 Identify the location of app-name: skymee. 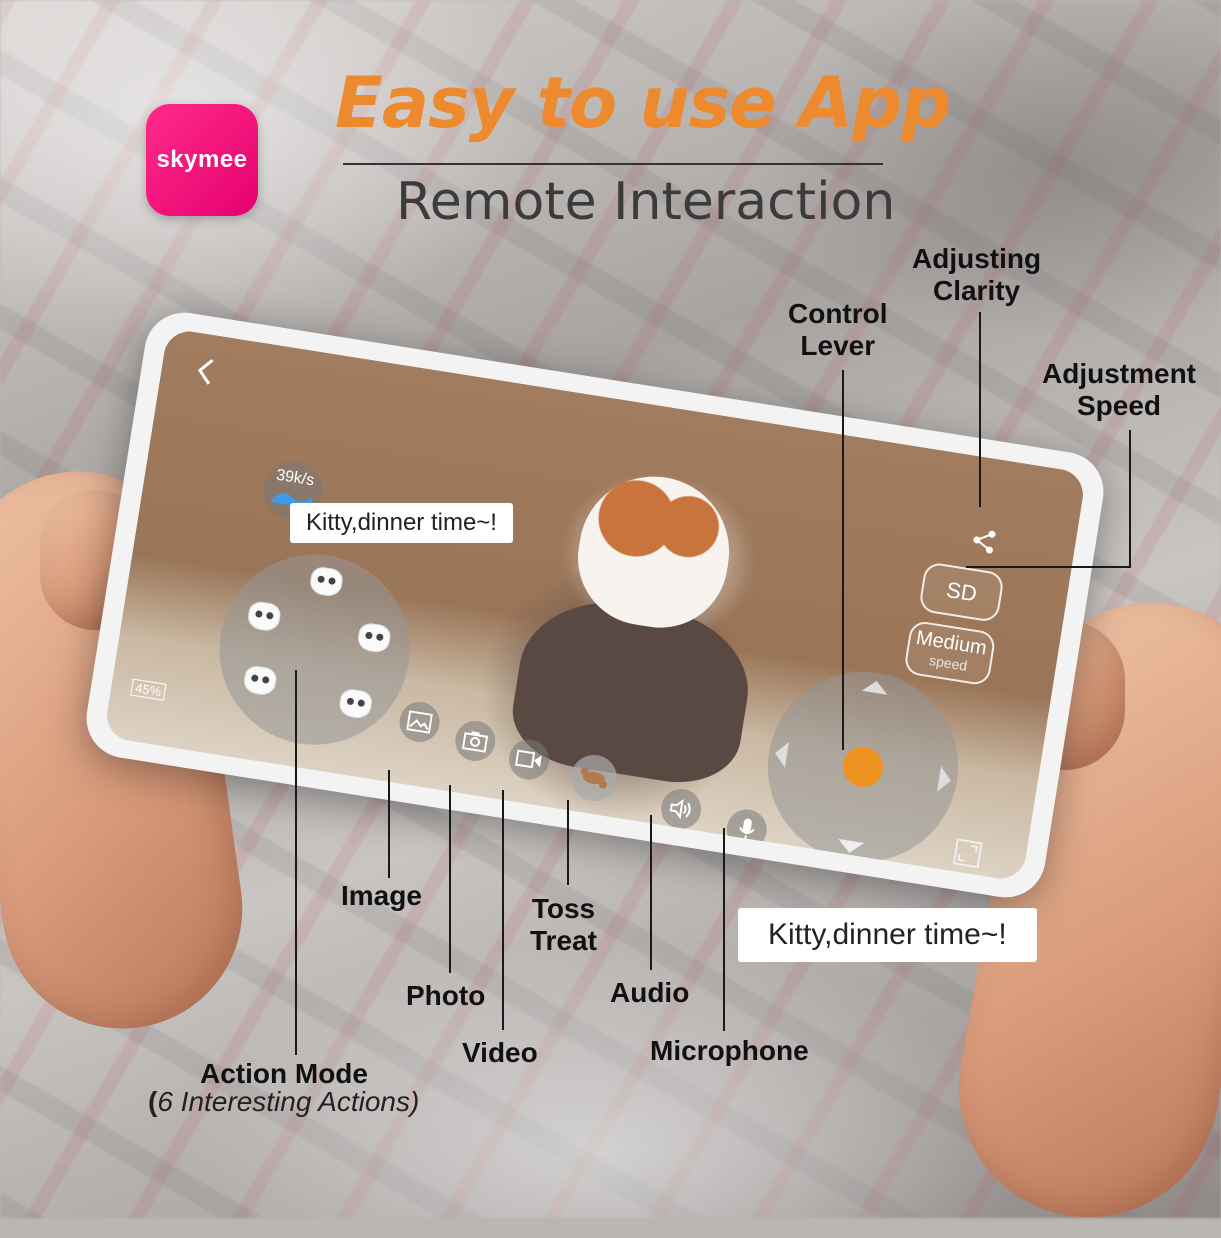
(202, 159).